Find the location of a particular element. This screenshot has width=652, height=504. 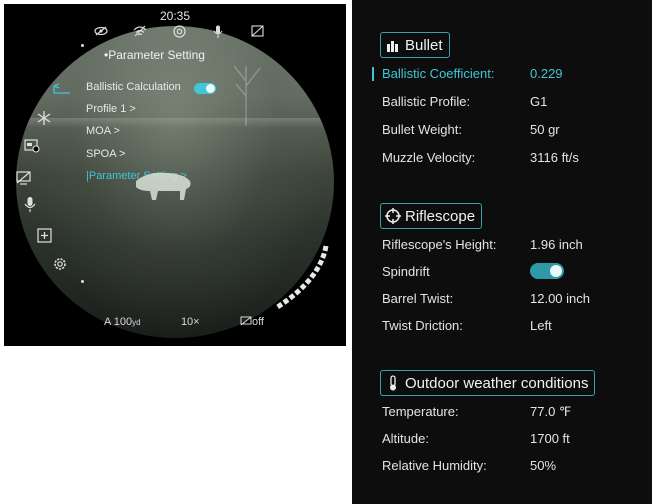

selection-indicator is located at coordinates (373, 74).